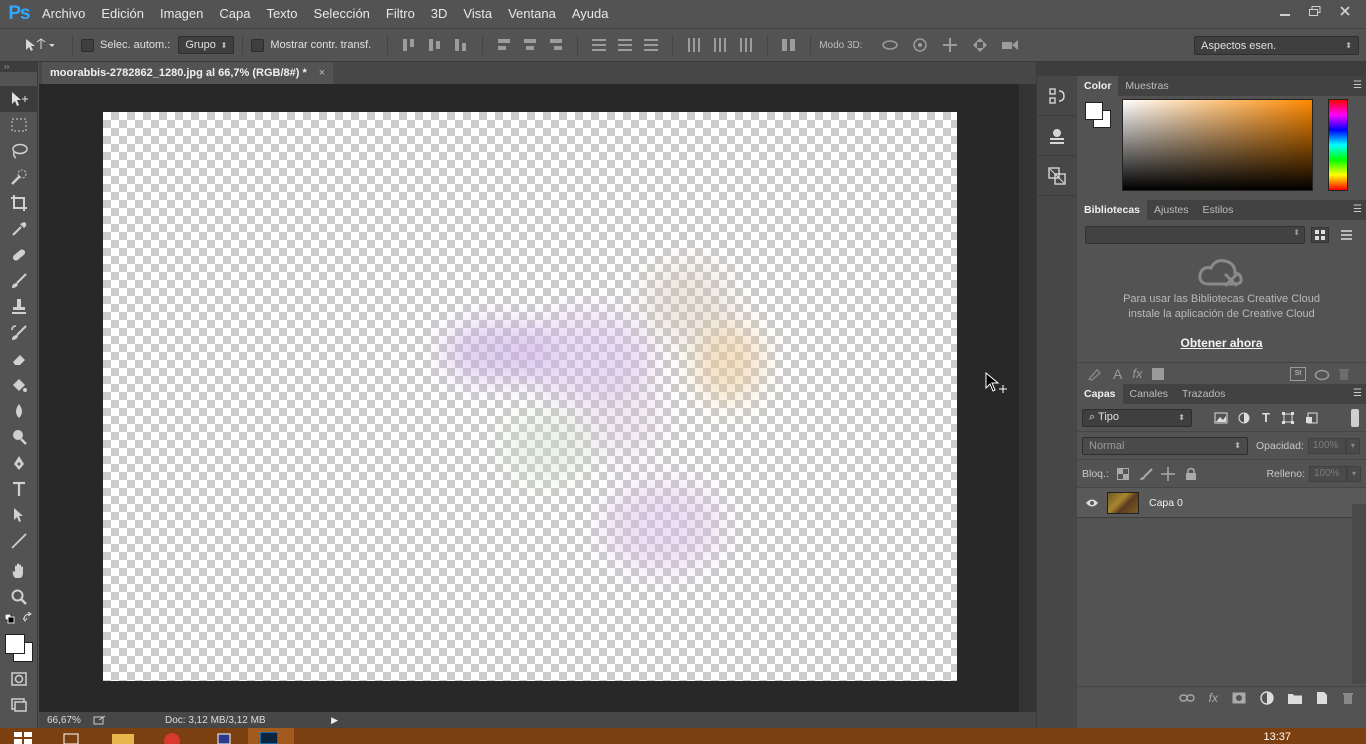  What do you see at coordinates (1311, 418) in the screenshot?
I see `filter-smart-object-icon` at bounding box center [1311, 418].